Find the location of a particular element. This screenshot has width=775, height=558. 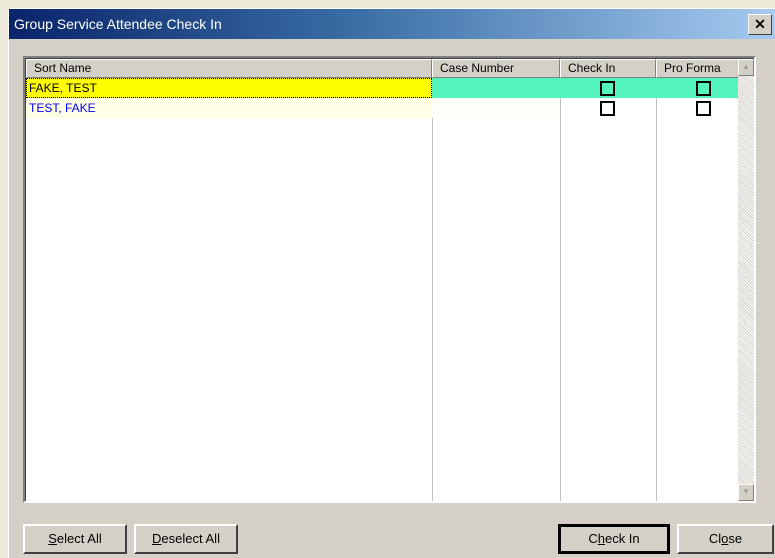

vertical-scrollbar: ▲ ▼ is located at coordinates (746, 280).